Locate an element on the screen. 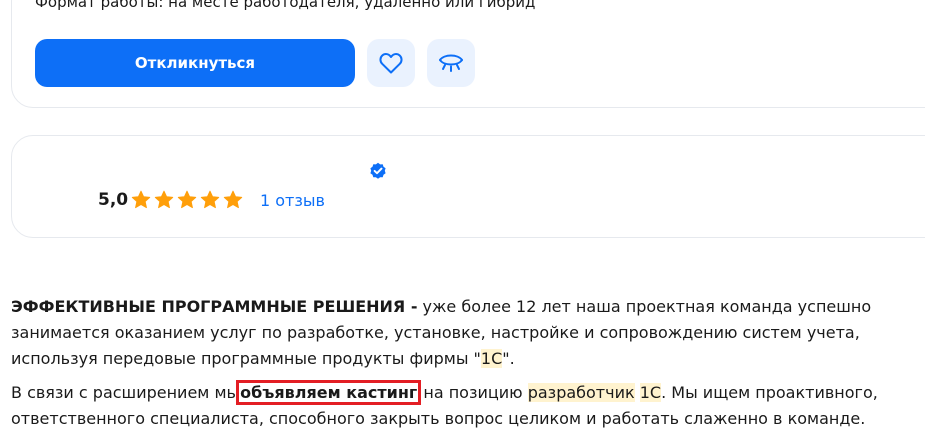 The height and width of the screenshot is (437, 925). rating-stars is located at coordinates (187, 200).